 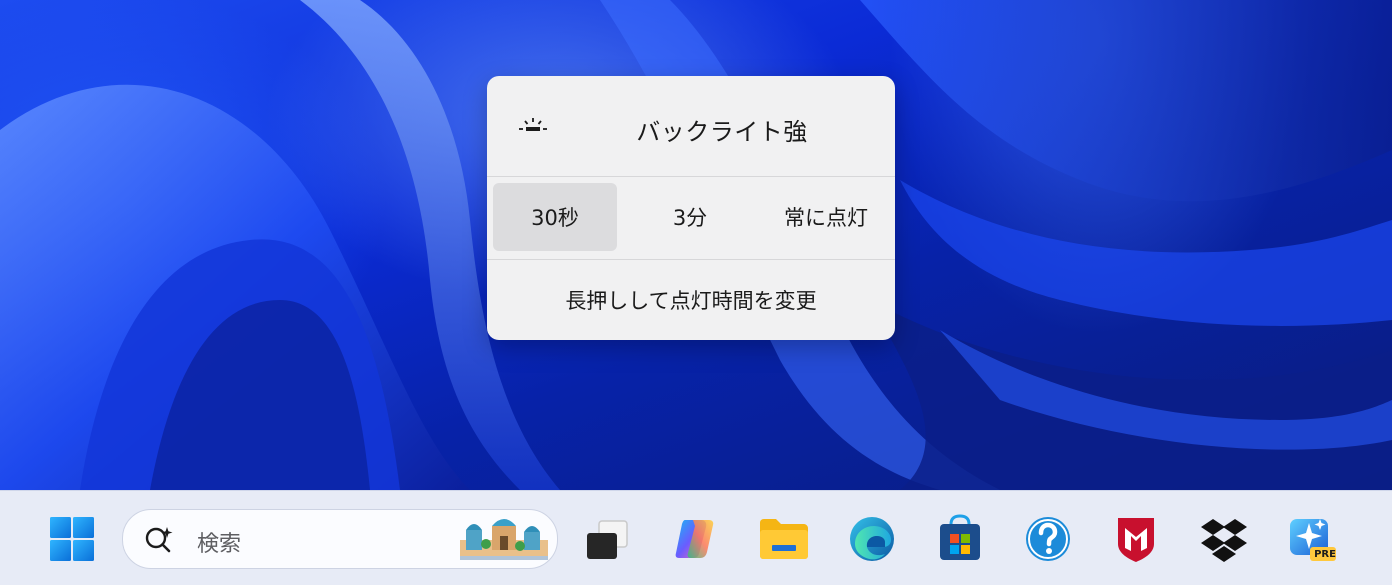 I want to click on search-icon, so click(x=159, y=540).